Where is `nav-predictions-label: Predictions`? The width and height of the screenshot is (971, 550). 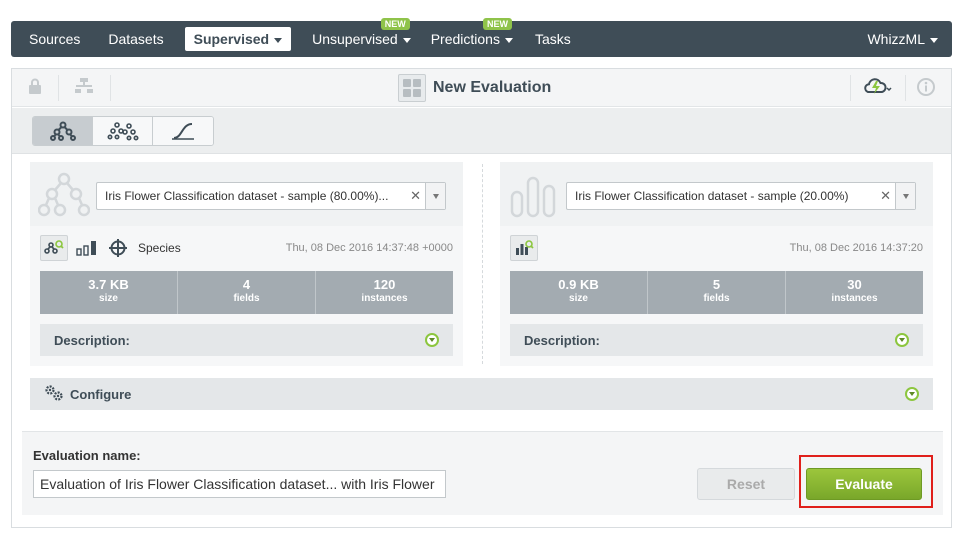 nav-predictions-label: Predictions is located at coordinates (465, 39).